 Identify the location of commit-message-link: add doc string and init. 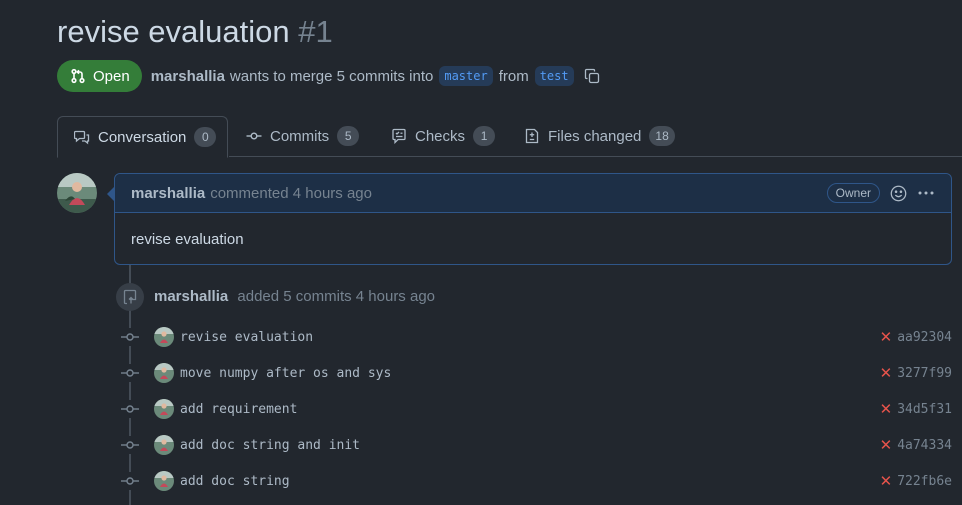
(270, 445).